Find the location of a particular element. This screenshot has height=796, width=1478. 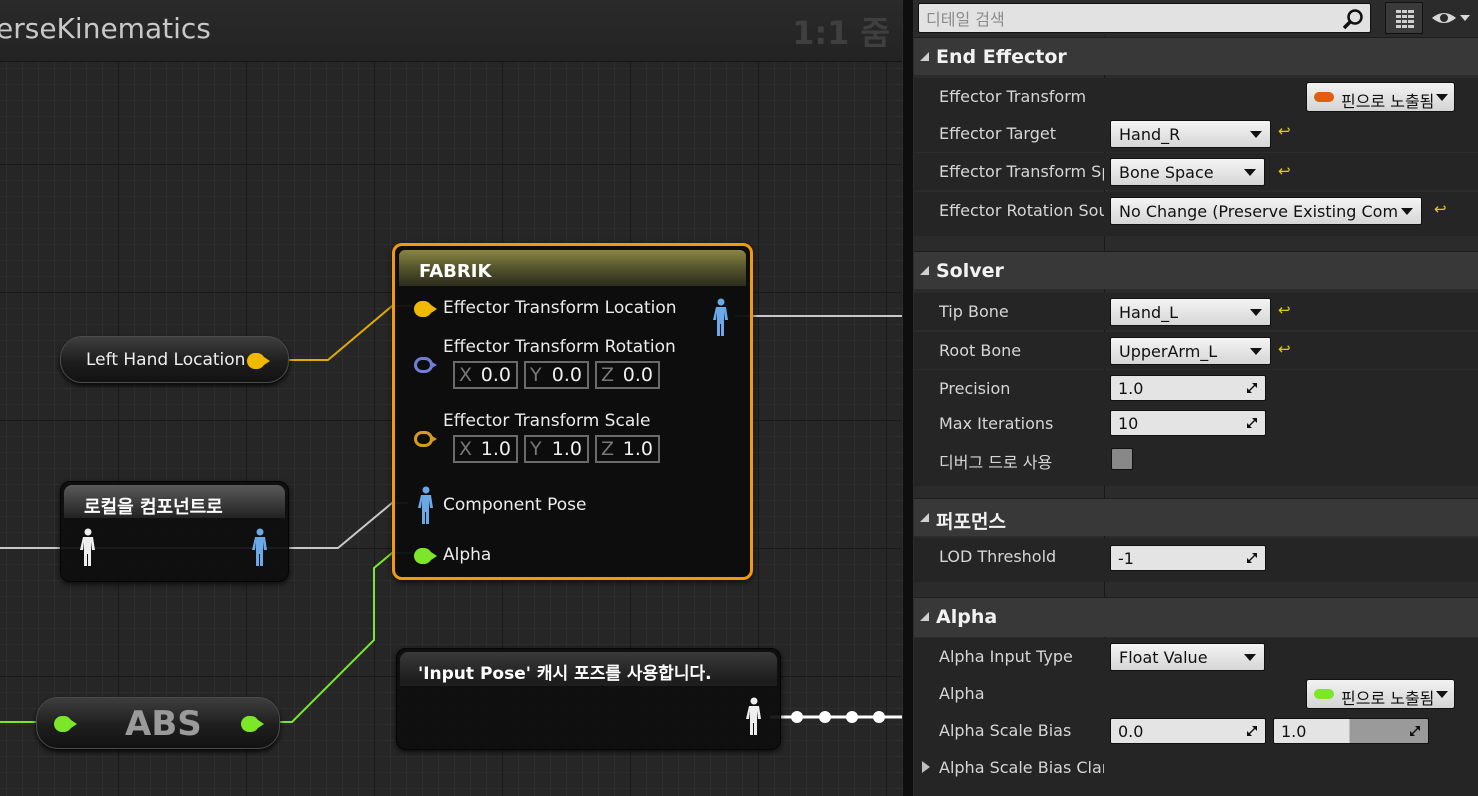

property-matrix-button is located at coordinates (1404, 18).